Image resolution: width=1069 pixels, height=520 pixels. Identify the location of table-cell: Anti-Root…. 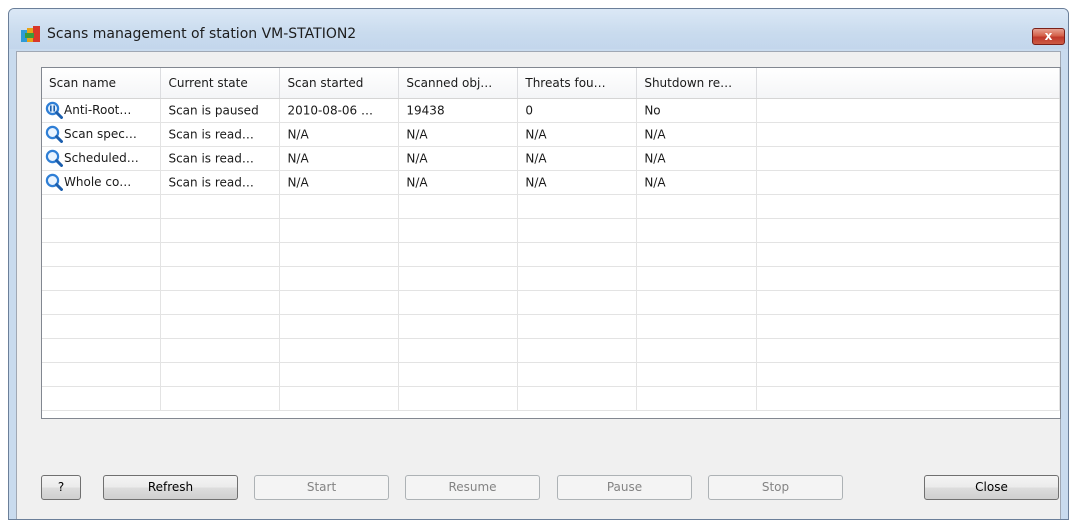
(102, 110).